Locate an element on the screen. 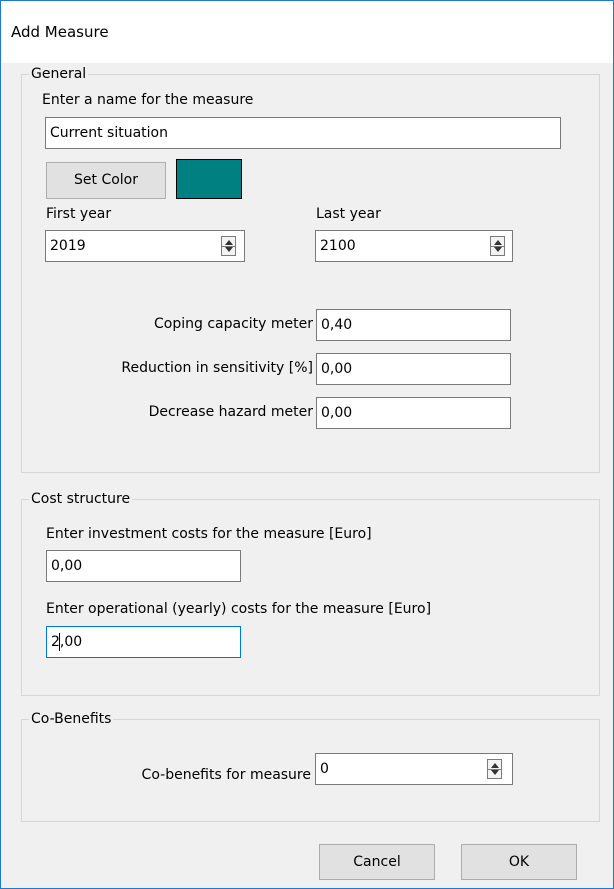 The height and width of the screenshot is (889, 614). text-caret is located at coordinates (59, 642).